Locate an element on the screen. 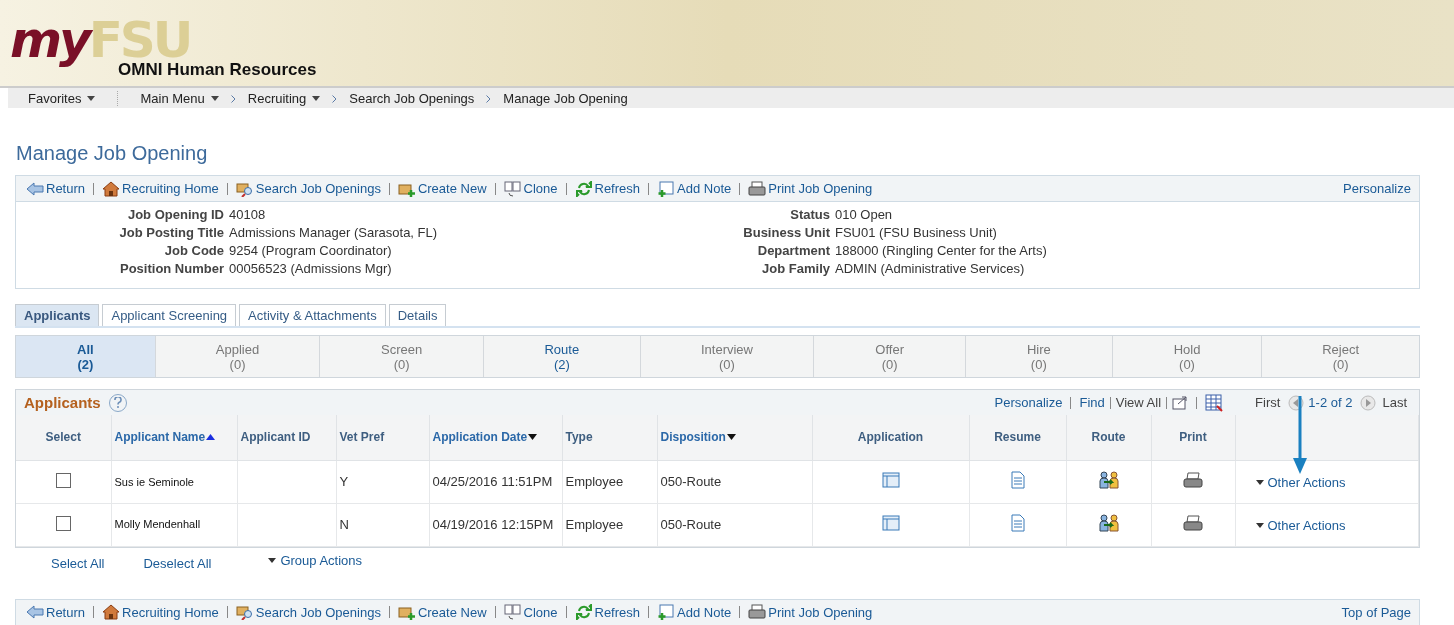  breadcrumb-link: Recruiting is located at coordinates (284, 98).